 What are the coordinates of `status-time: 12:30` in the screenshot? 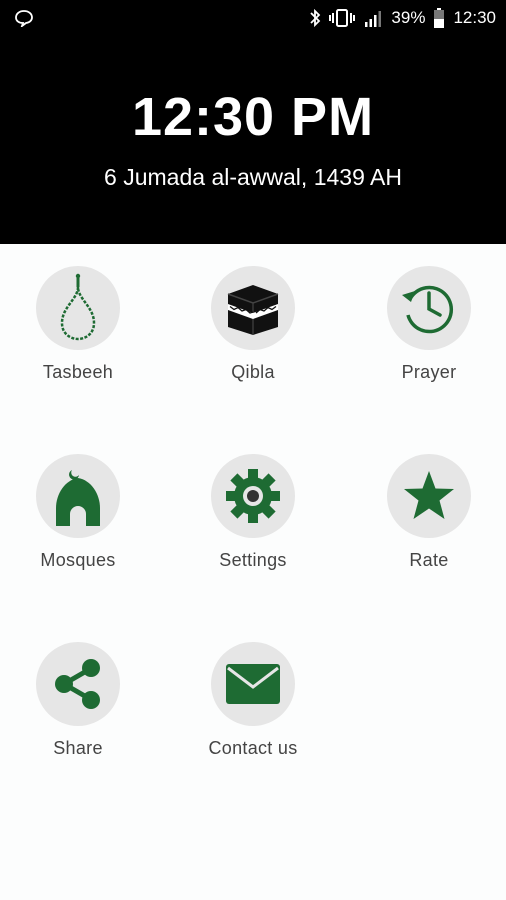 It's located at (474, 17).